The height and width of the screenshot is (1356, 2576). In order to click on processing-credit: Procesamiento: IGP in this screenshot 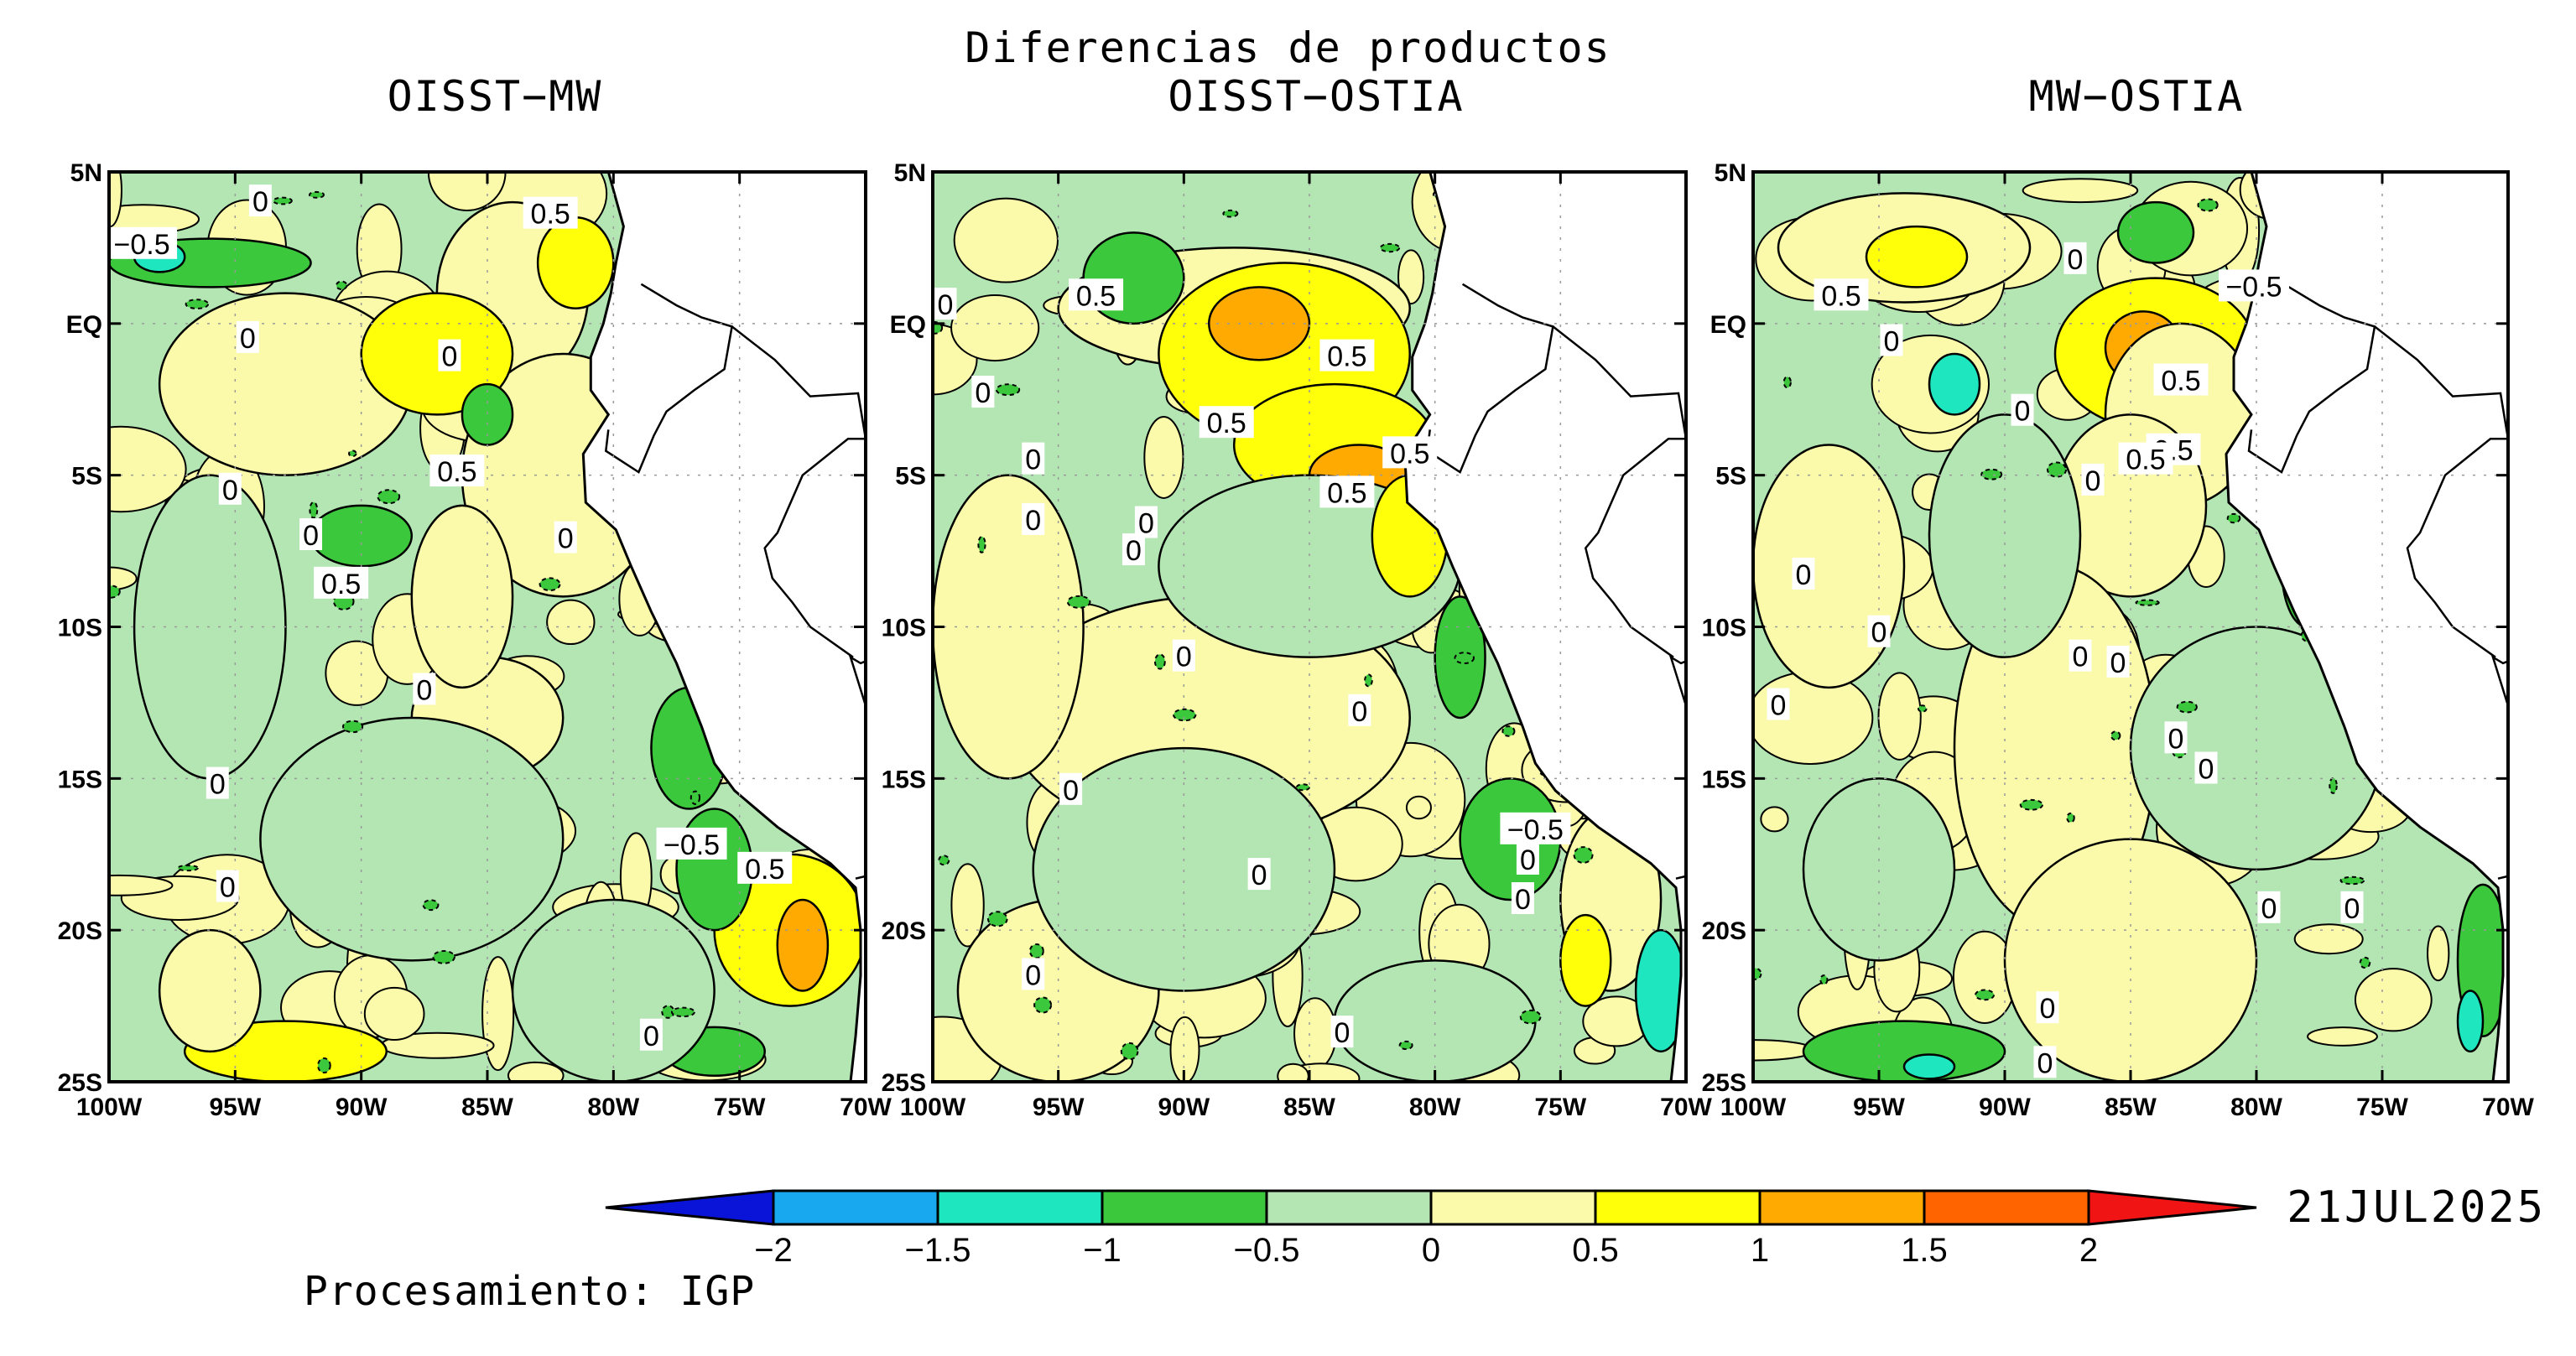, I will do `click(530, 1291)`.